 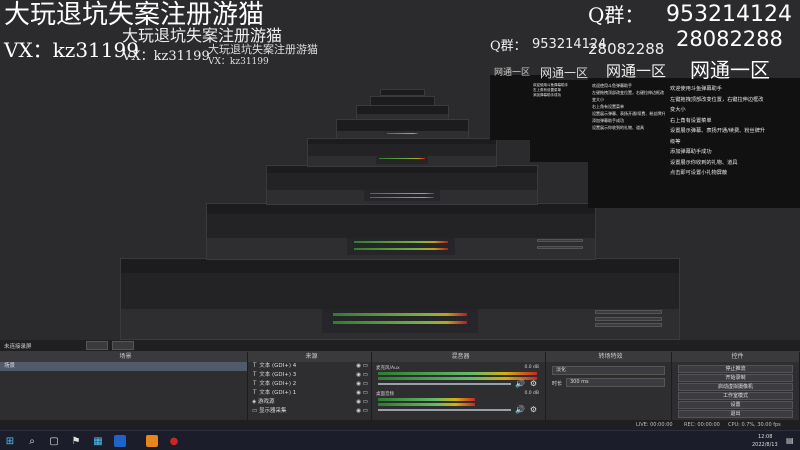 What do you see at coordinates (730, 70) in the screenshot?
I see `overlay-vendor: 网通一区` at bounding box center [730, 70].